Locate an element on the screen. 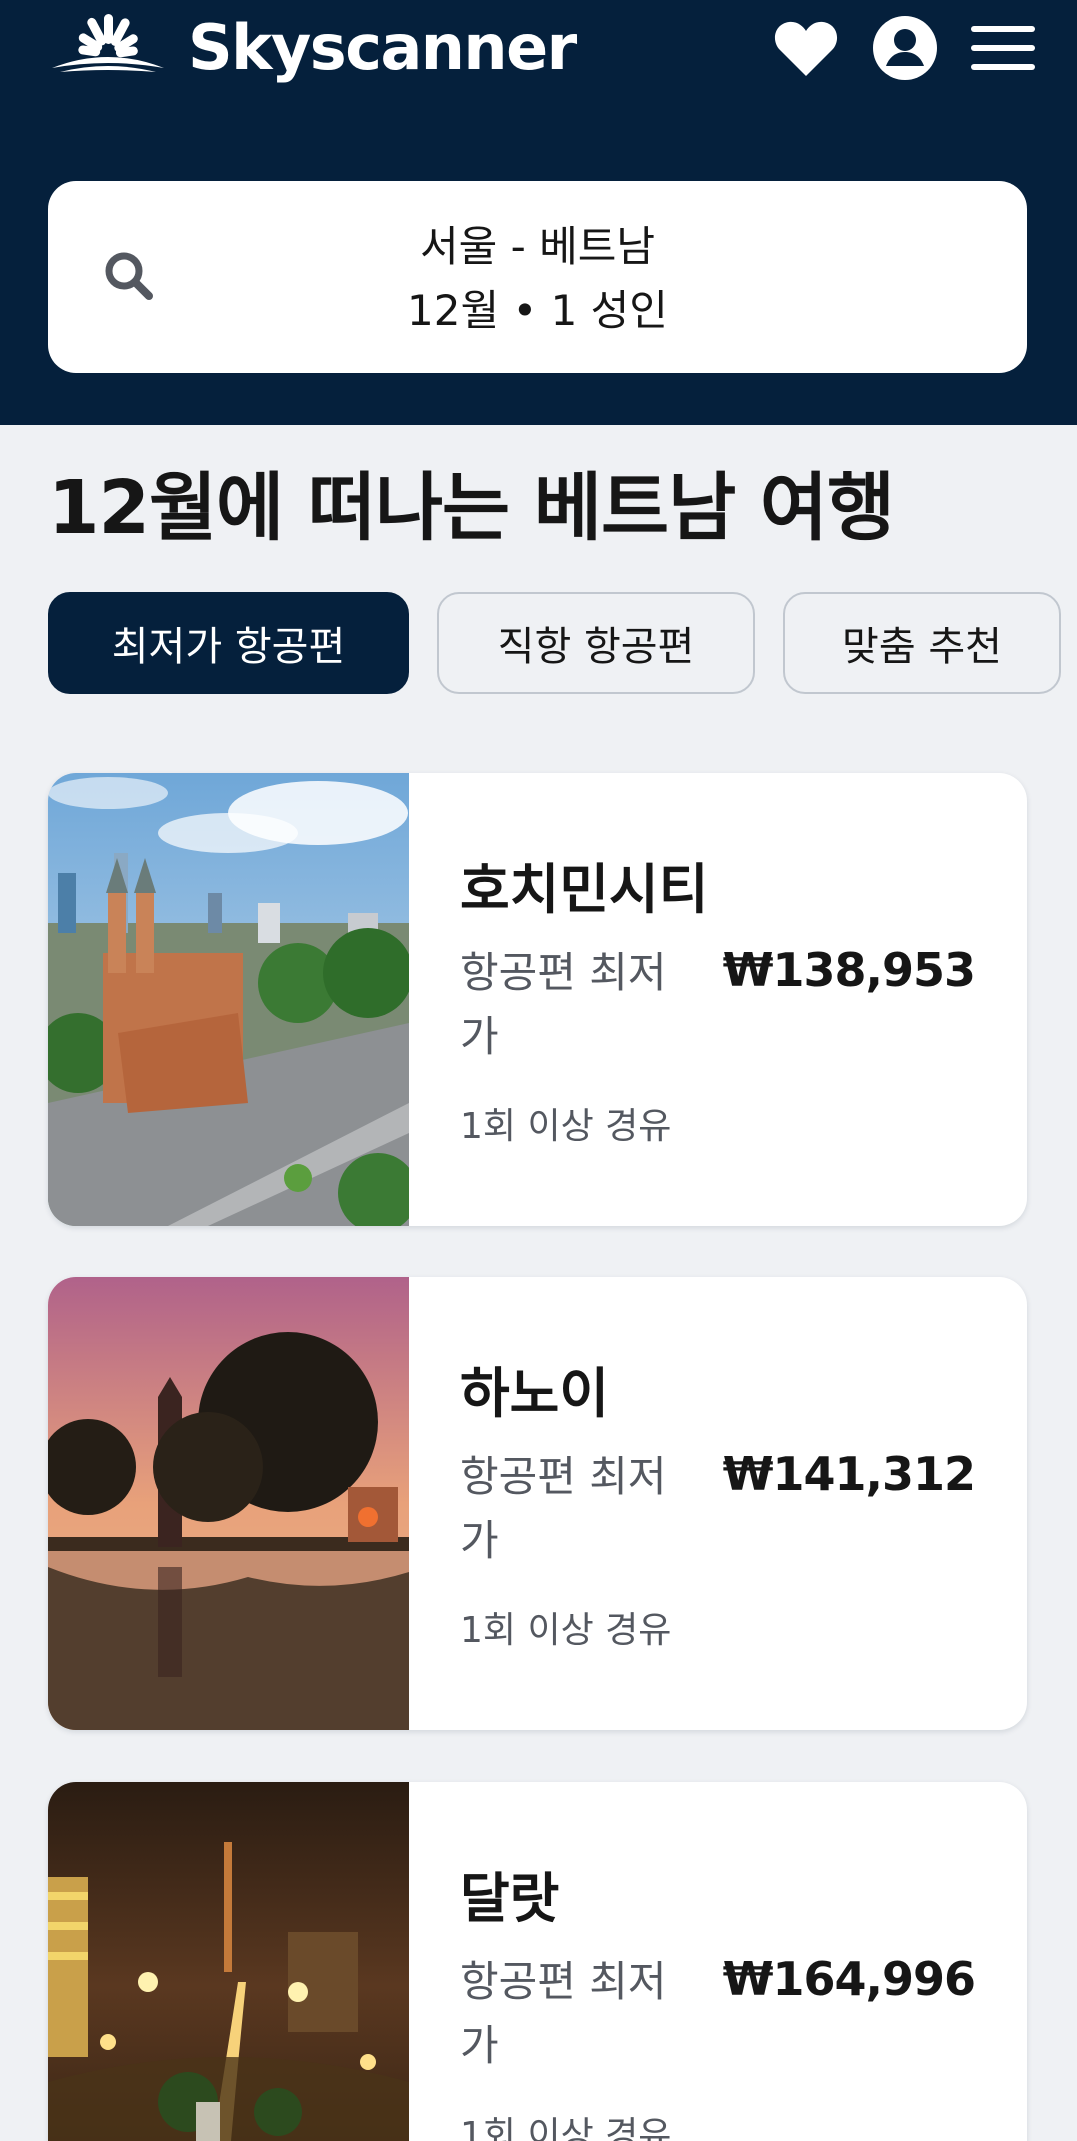 The height and width of the screenshot is (2141, 1077). sunrise-logo-icon is located at coordinates (108, 42).